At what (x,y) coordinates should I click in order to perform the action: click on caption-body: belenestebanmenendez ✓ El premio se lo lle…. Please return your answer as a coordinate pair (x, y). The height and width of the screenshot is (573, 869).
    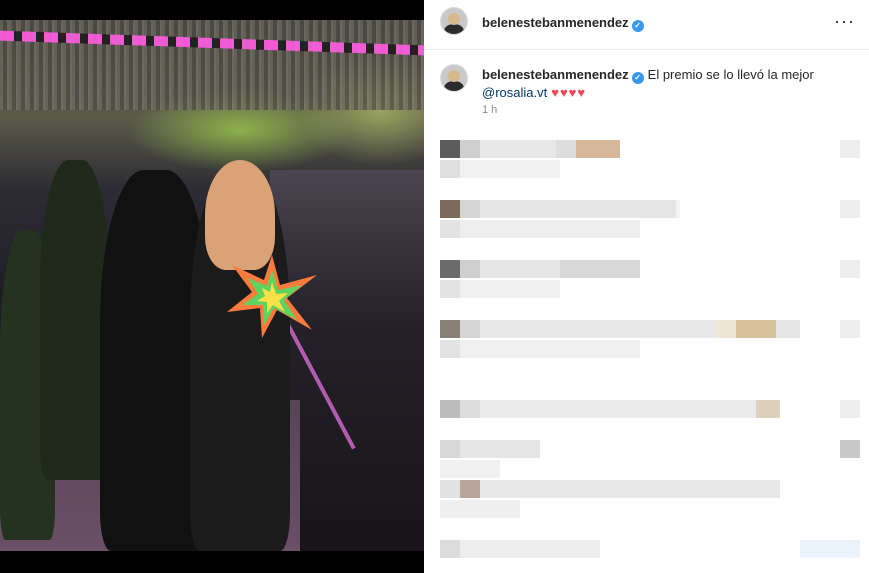
    Looking at the image, I should click on (667, 84).